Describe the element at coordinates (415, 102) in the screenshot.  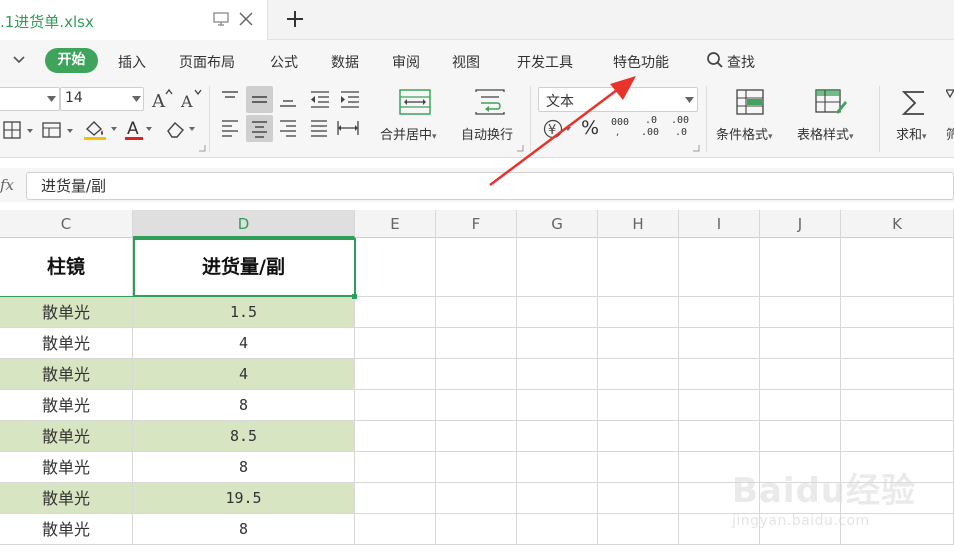
I see `merge-center-icon` at that location.